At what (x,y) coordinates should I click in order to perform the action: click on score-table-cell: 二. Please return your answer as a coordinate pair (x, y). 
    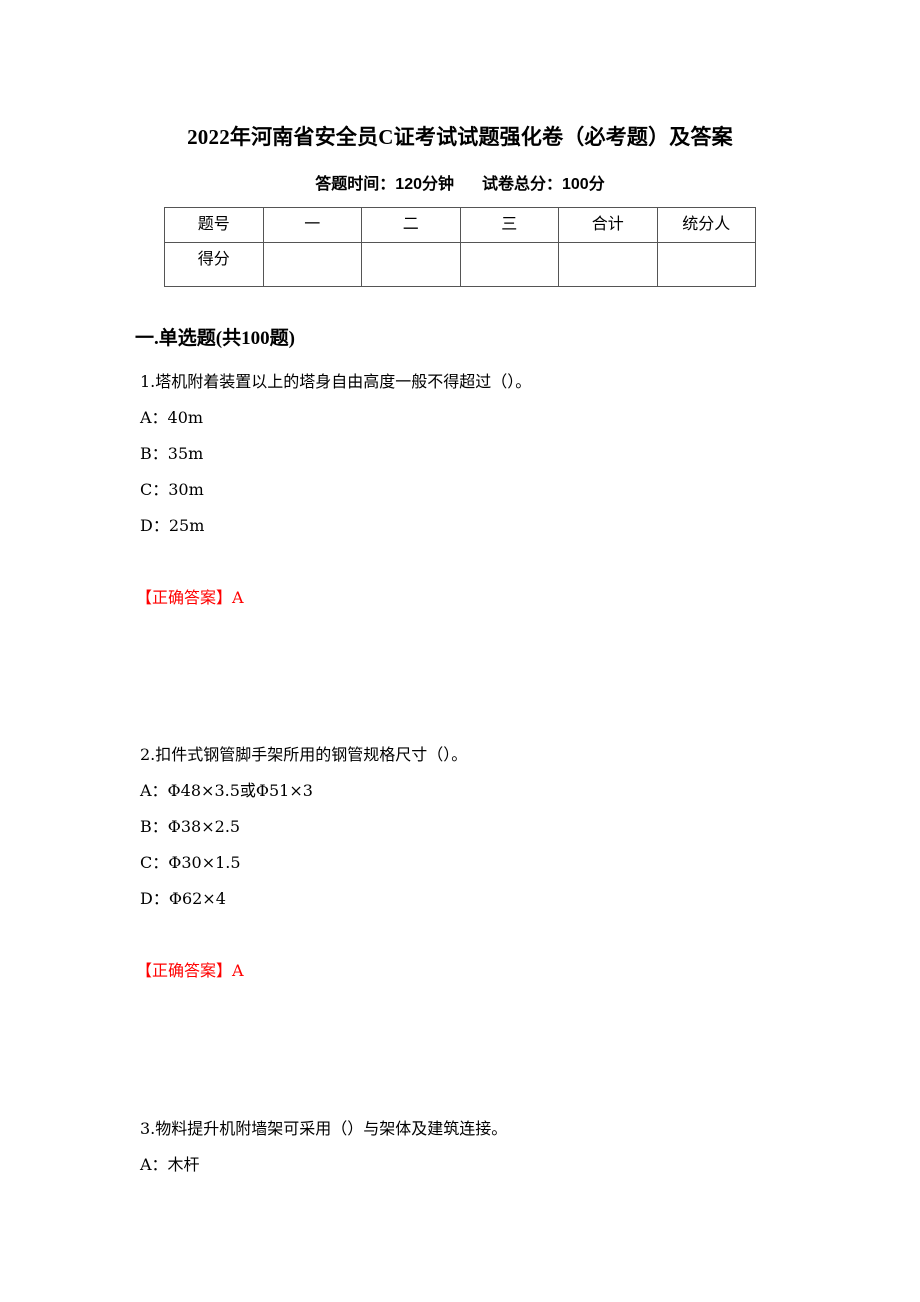
    Looking at the image, I should click on (411, 225).